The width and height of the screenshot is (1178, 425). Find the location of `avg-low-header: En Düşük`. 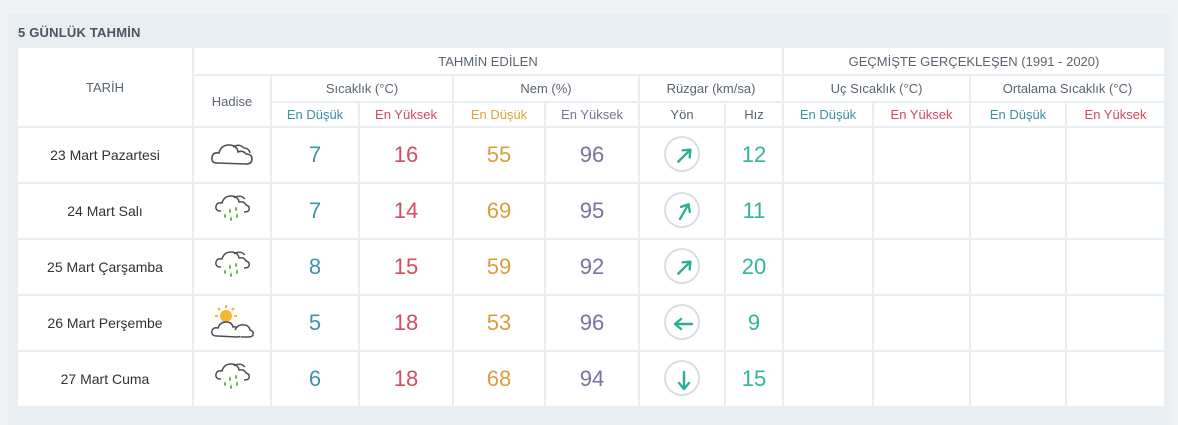

avg-low-header: En Düşük is located at coordinates (1018, 114).